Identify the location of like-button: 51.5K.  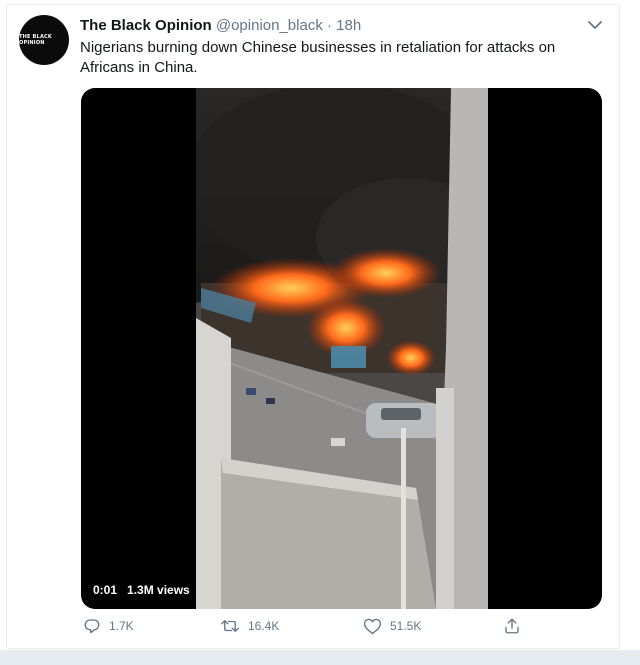
(392, 626).